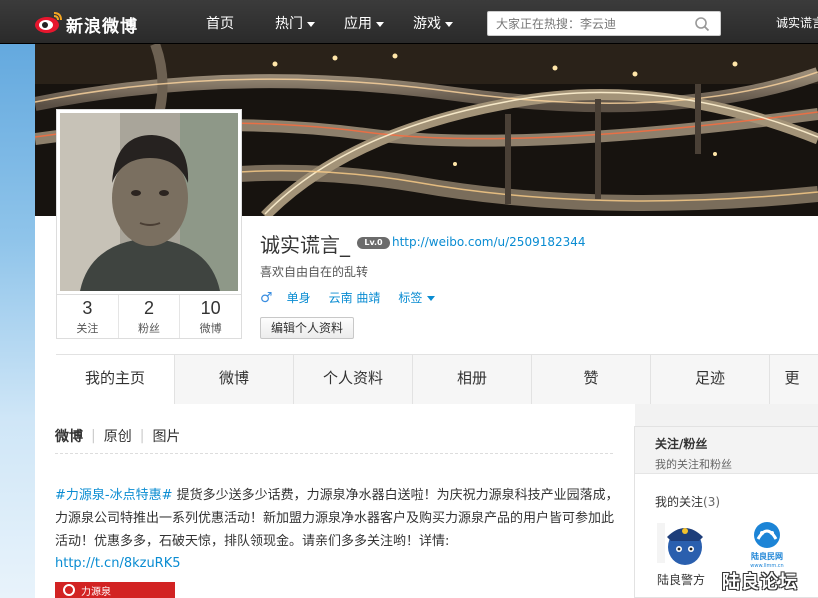 The height and width of the screenshot is (598, 818). Describe the element at coordinates (702, 24) in the screenshot. I see `search-icon` at that location.